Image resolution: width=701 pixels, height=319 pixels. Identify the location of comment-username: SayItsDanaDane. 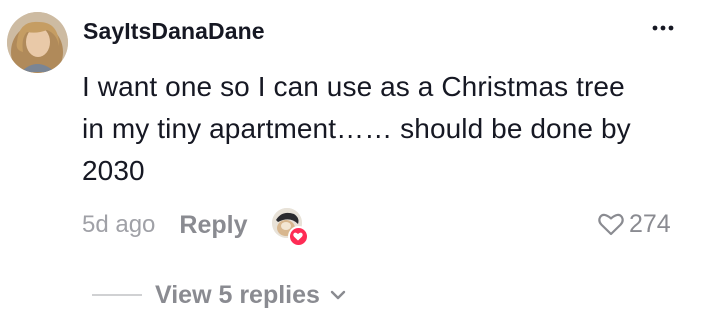
(174, 31).